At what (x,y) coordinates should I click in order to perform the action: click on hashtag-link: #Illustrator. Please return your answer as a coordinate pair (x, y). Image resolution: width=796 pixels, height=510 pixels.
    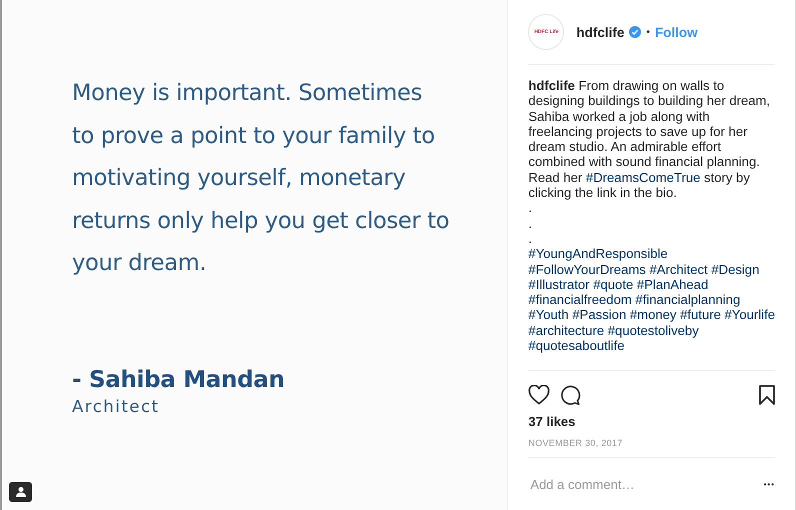
    Looking at the image, I should click on (559, 284).